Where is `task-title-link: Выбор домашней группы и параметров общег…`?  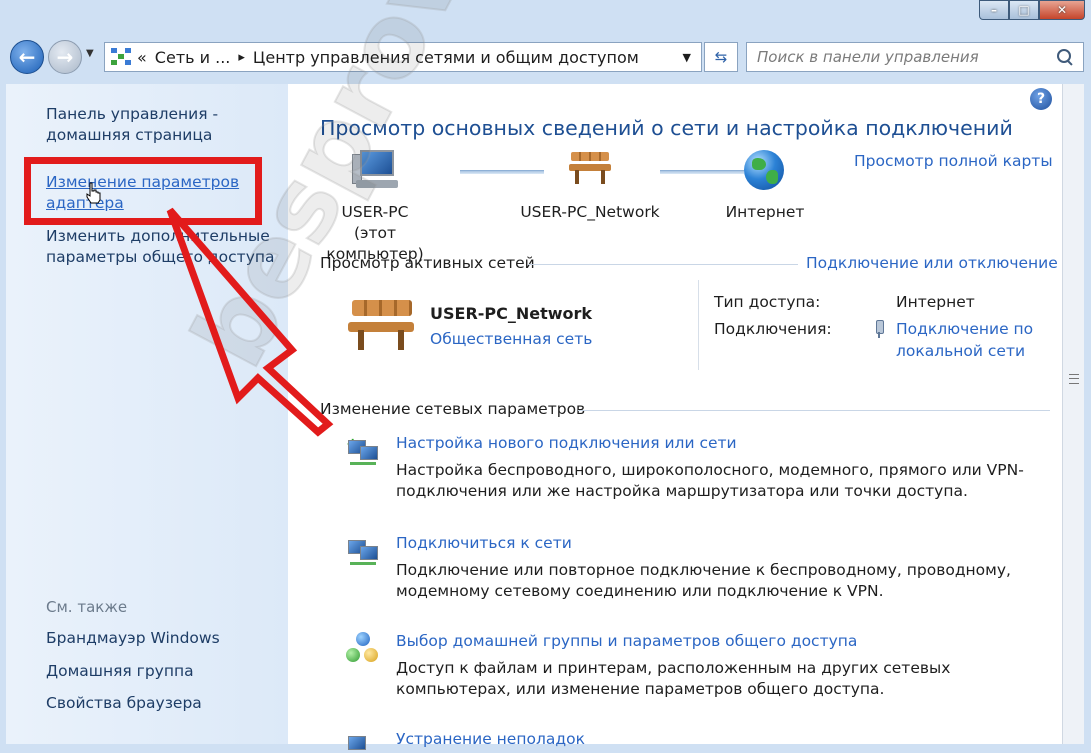
task-title-link: Выбор домашней группы и параметров общег… is located at coordinates (626, 641).